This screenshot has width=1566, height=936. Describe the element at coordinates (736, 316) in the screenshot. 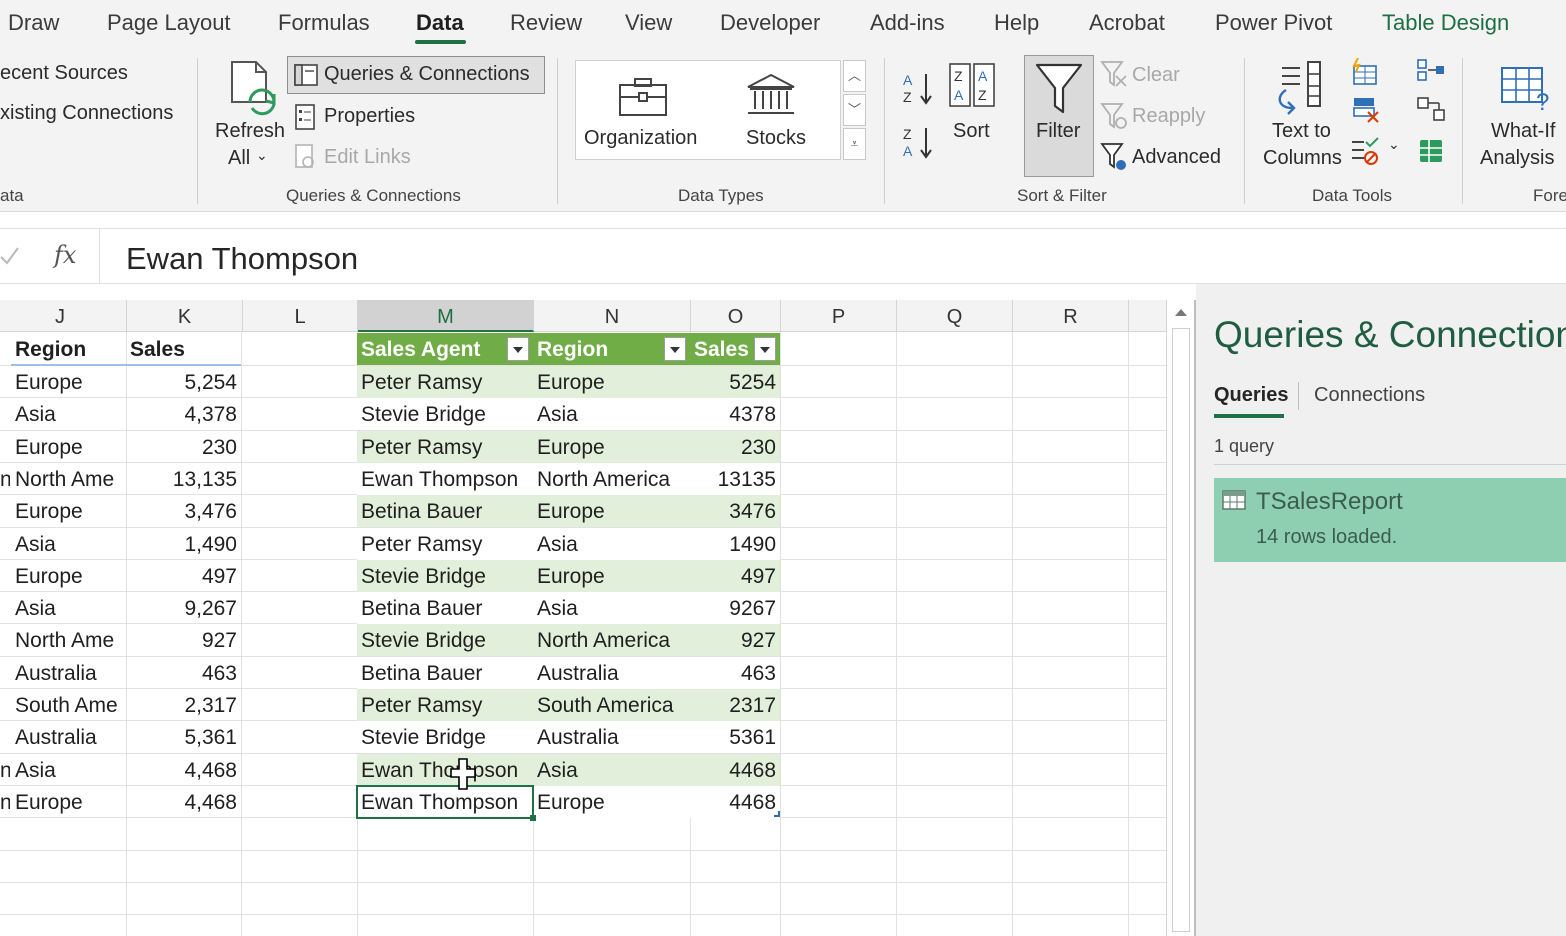

I see `column-header-o: O` at that location.